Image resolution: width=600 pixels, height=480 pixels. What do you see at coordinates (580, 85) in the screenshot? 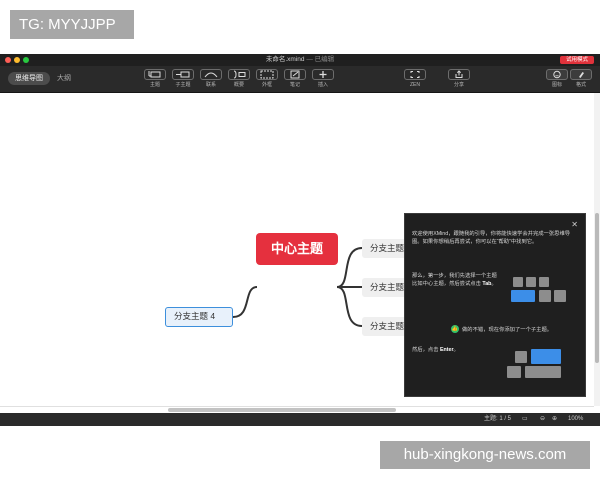
I see `format-label: 格式` at bounding box center [580, 85].